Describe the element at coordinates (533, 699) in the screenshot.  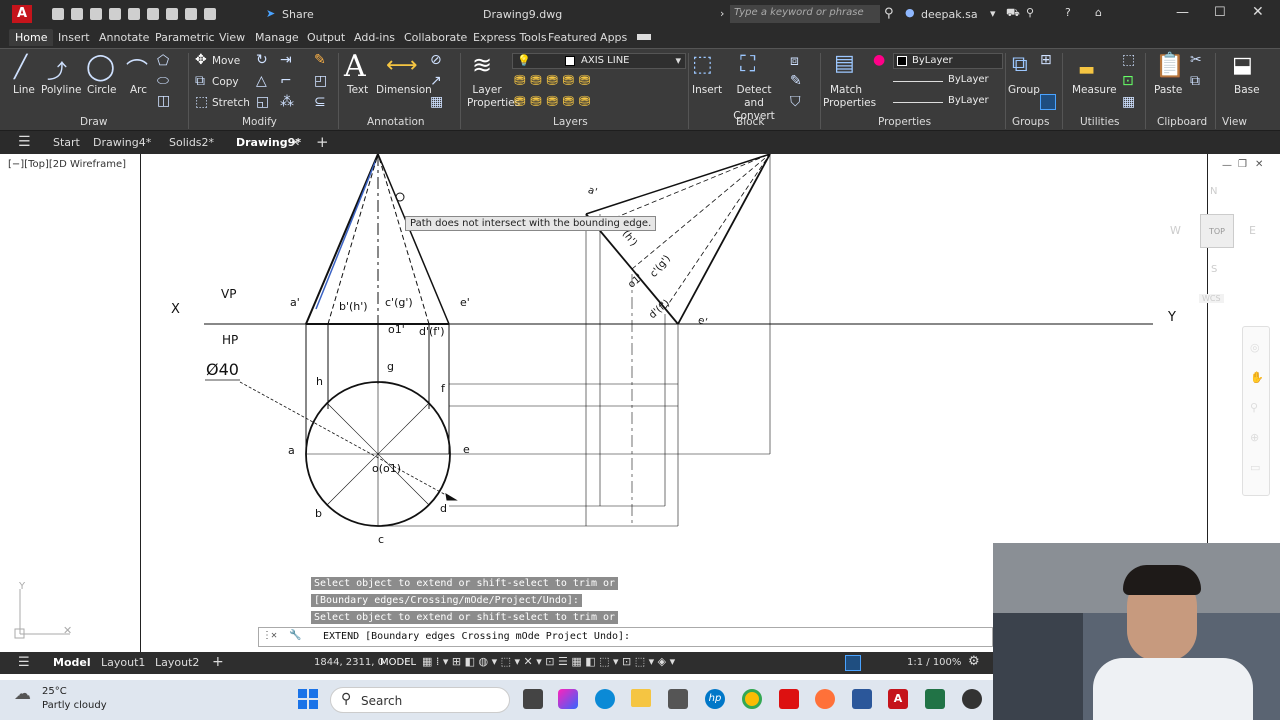
I see `task-view-icon` at that location.